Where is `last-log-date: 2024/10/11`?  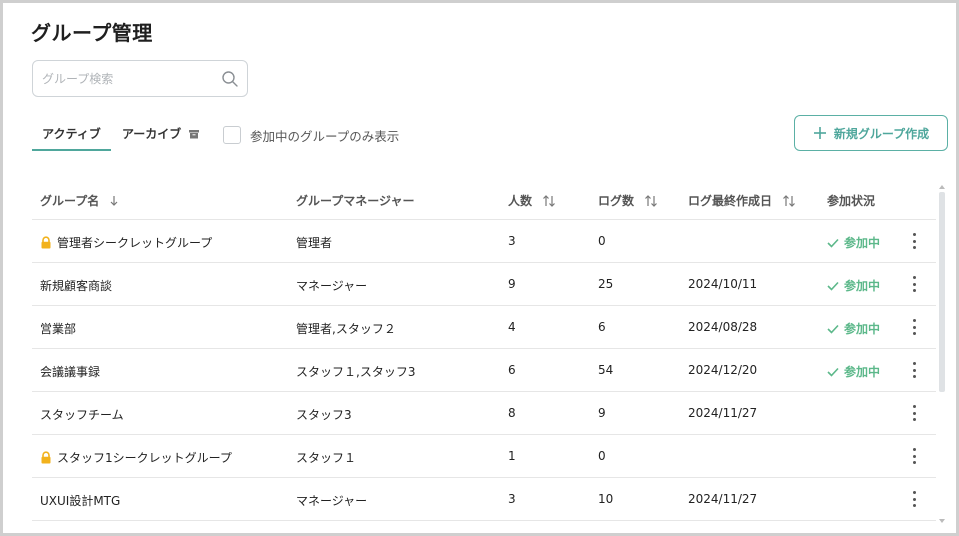 last-log-date: 2024/10/11 is located at coordinates (723, 284).